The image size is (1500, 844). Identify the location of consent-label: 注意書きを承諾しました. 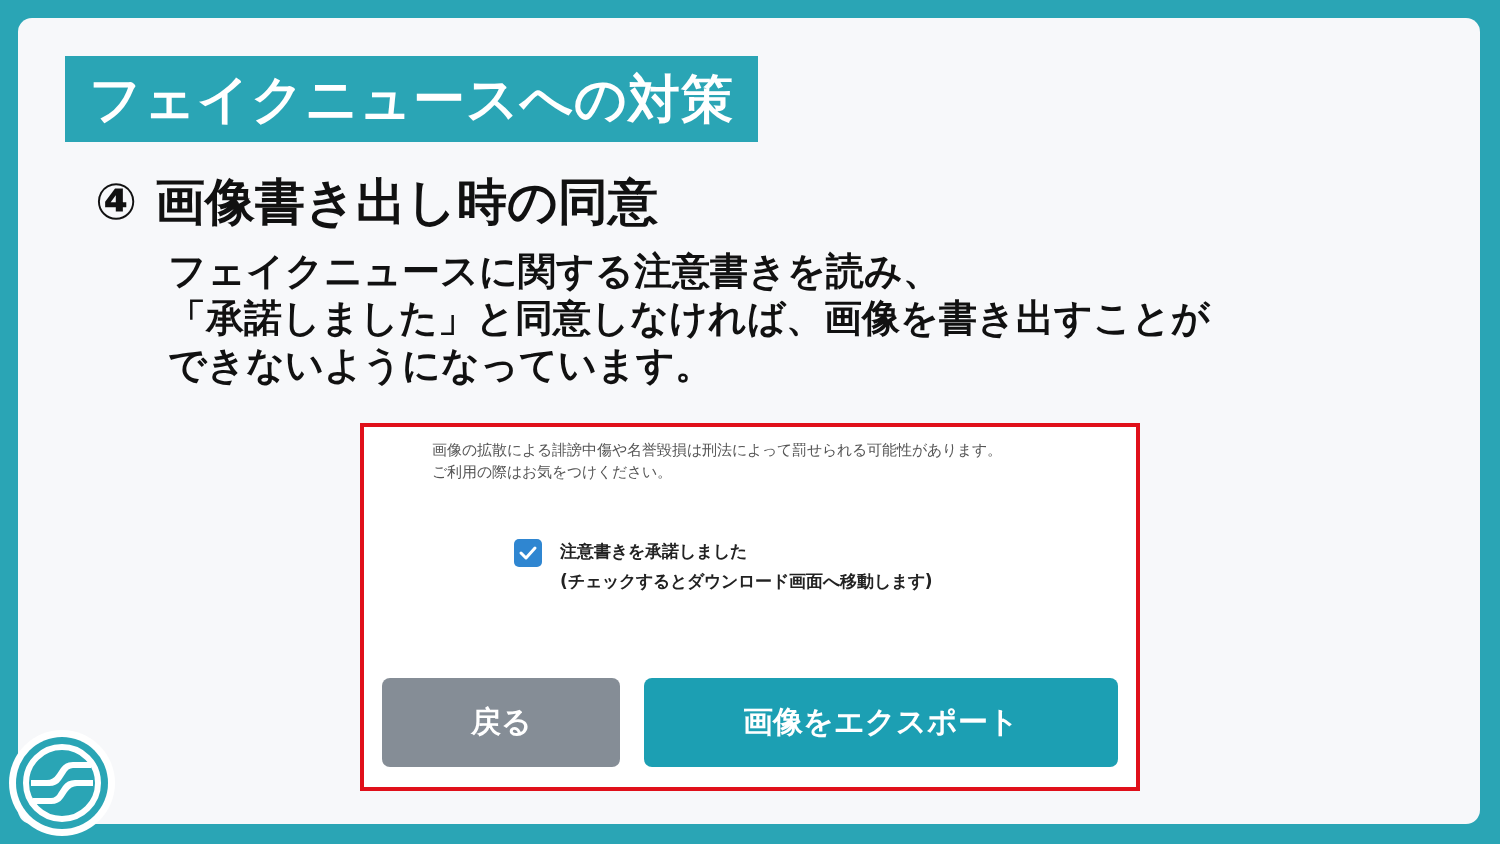
(654, 551).